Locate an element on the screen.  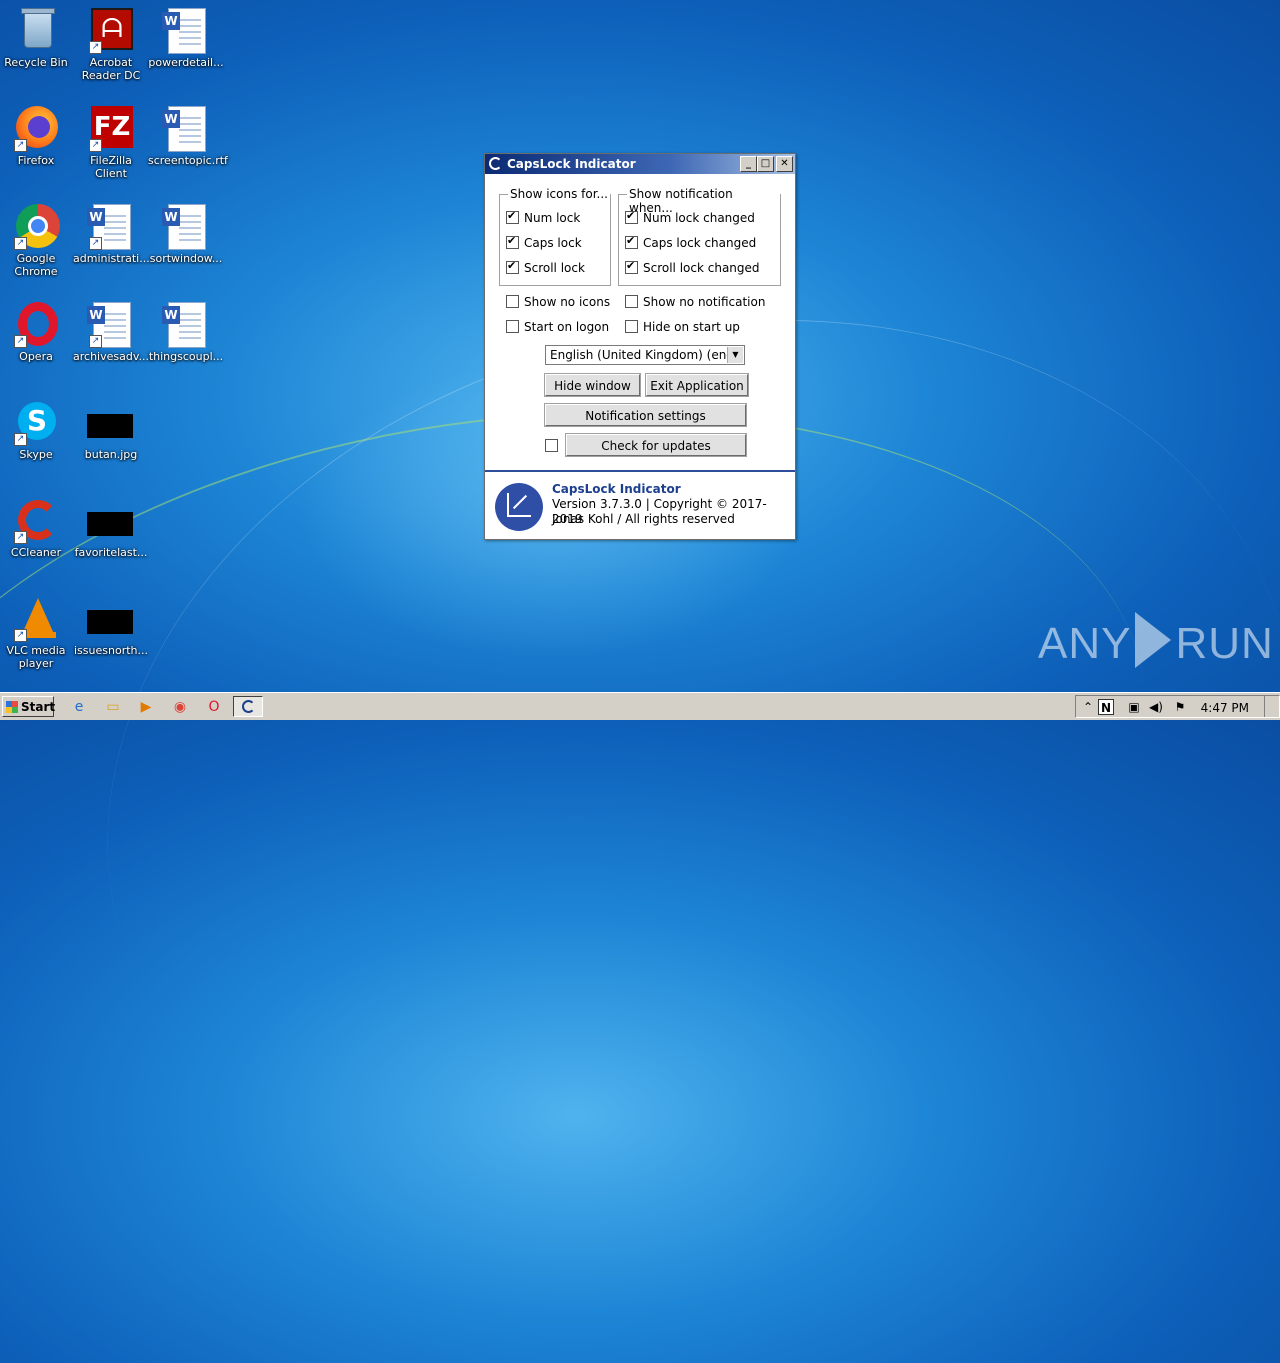
system-tray: ⌃ N ▣ ◀) ⚑ 4:47 PM is located at coordinates (1177, 706).